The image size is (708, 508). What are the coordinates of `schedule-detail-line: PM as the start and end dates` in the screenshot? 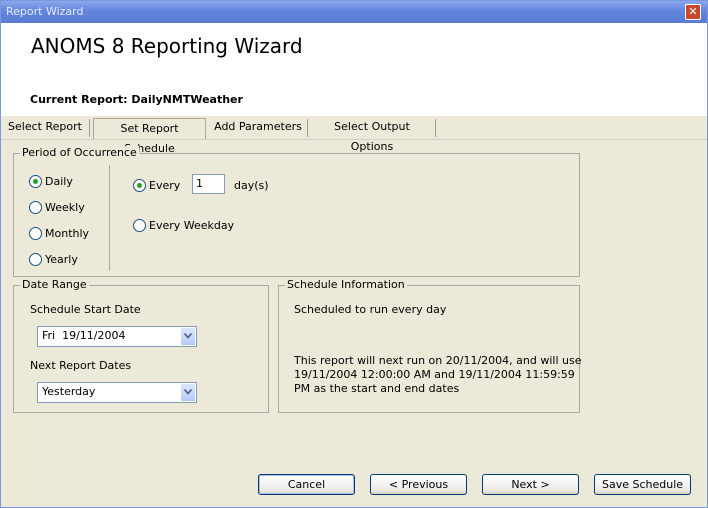 It's located at (377, 388).